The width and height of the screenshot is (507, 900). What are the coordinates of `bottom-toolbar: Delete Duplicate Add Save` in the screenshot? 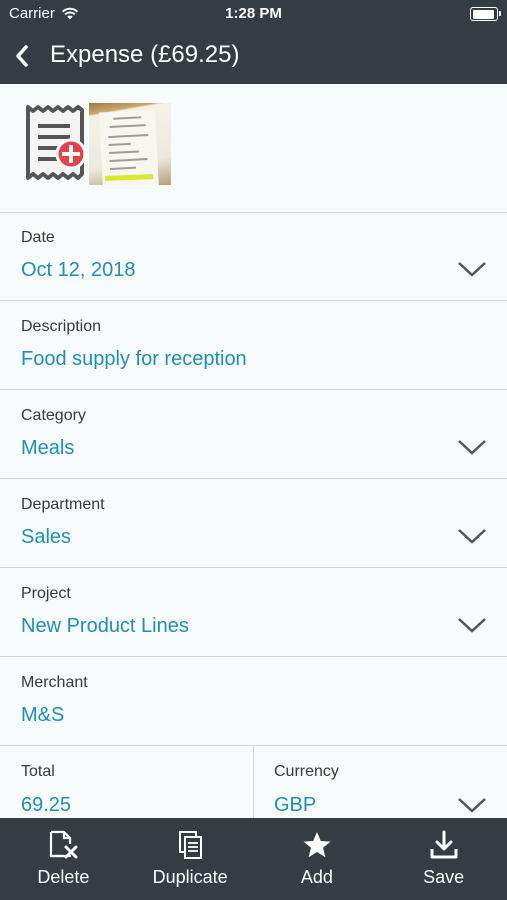 It's located at (253, 859).